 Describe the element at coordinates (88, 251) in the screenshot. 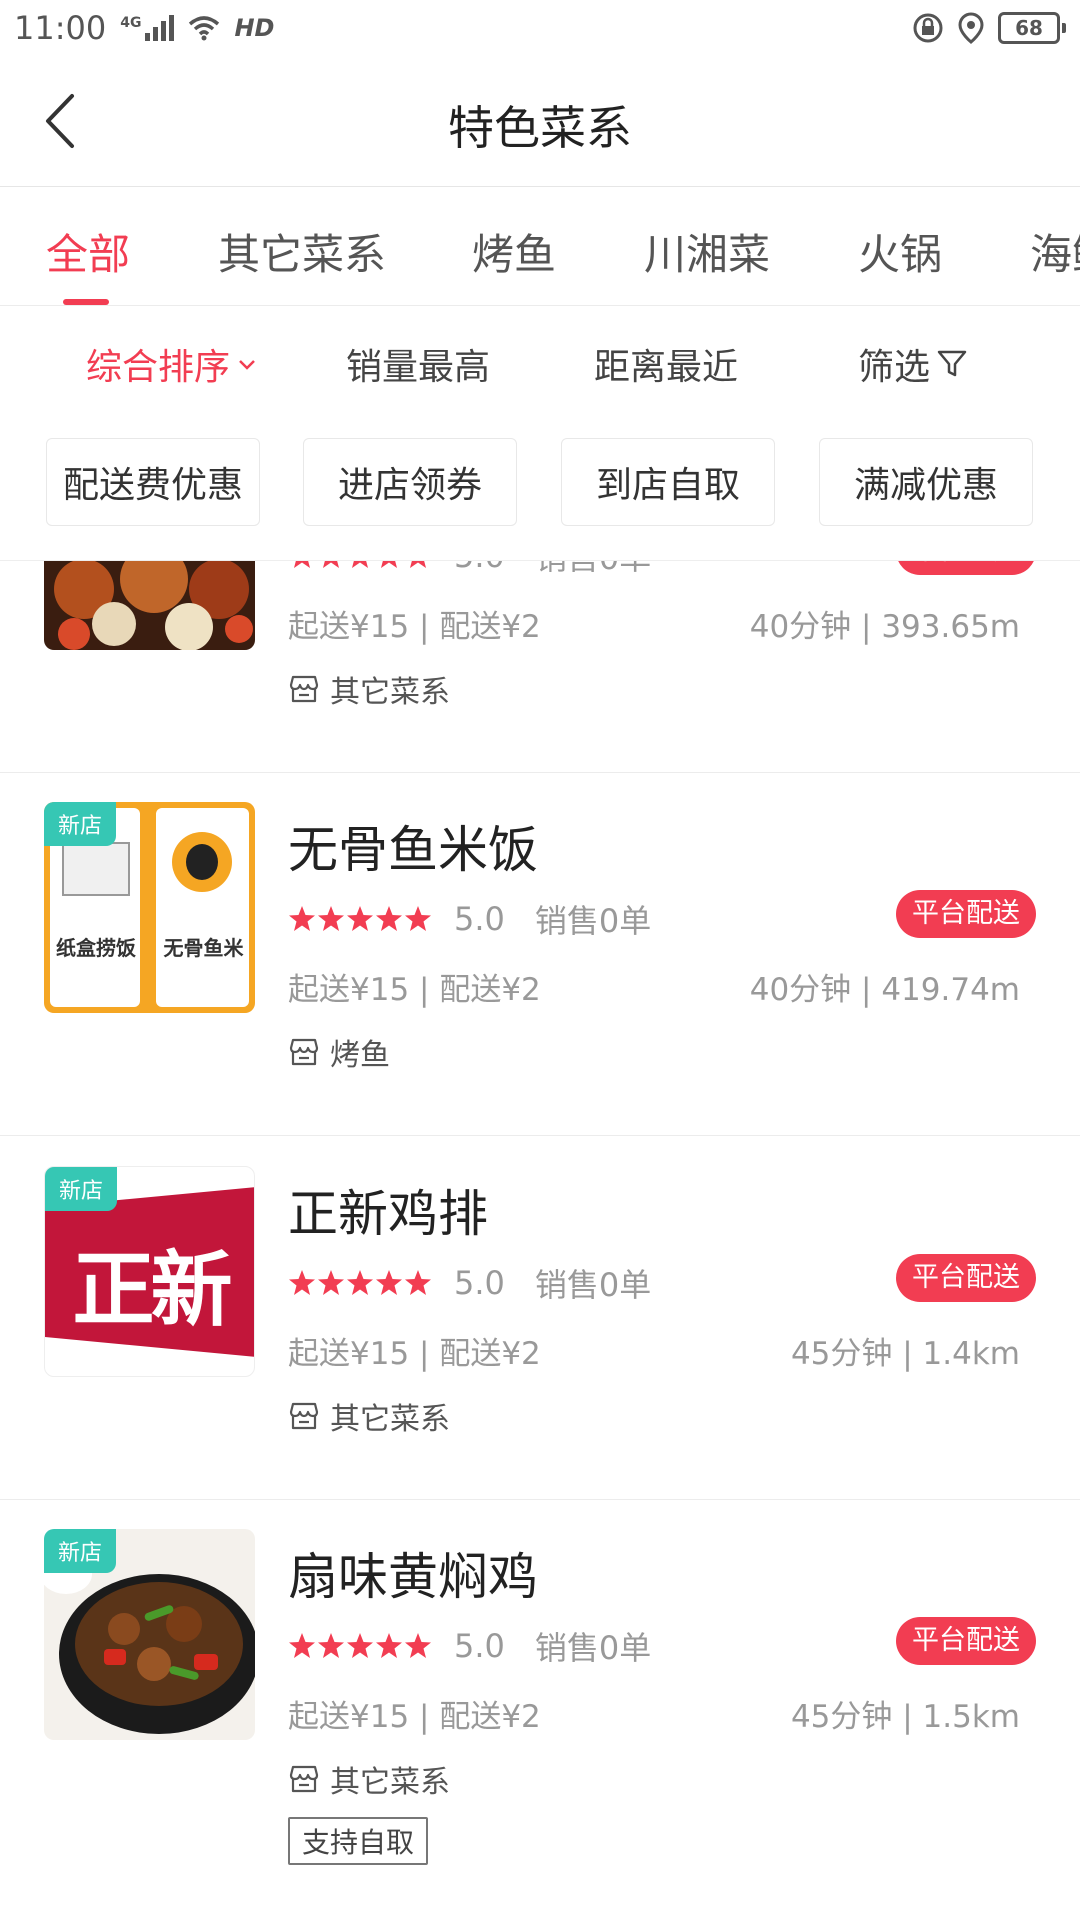

I see `tab-all: 全部` at that location.